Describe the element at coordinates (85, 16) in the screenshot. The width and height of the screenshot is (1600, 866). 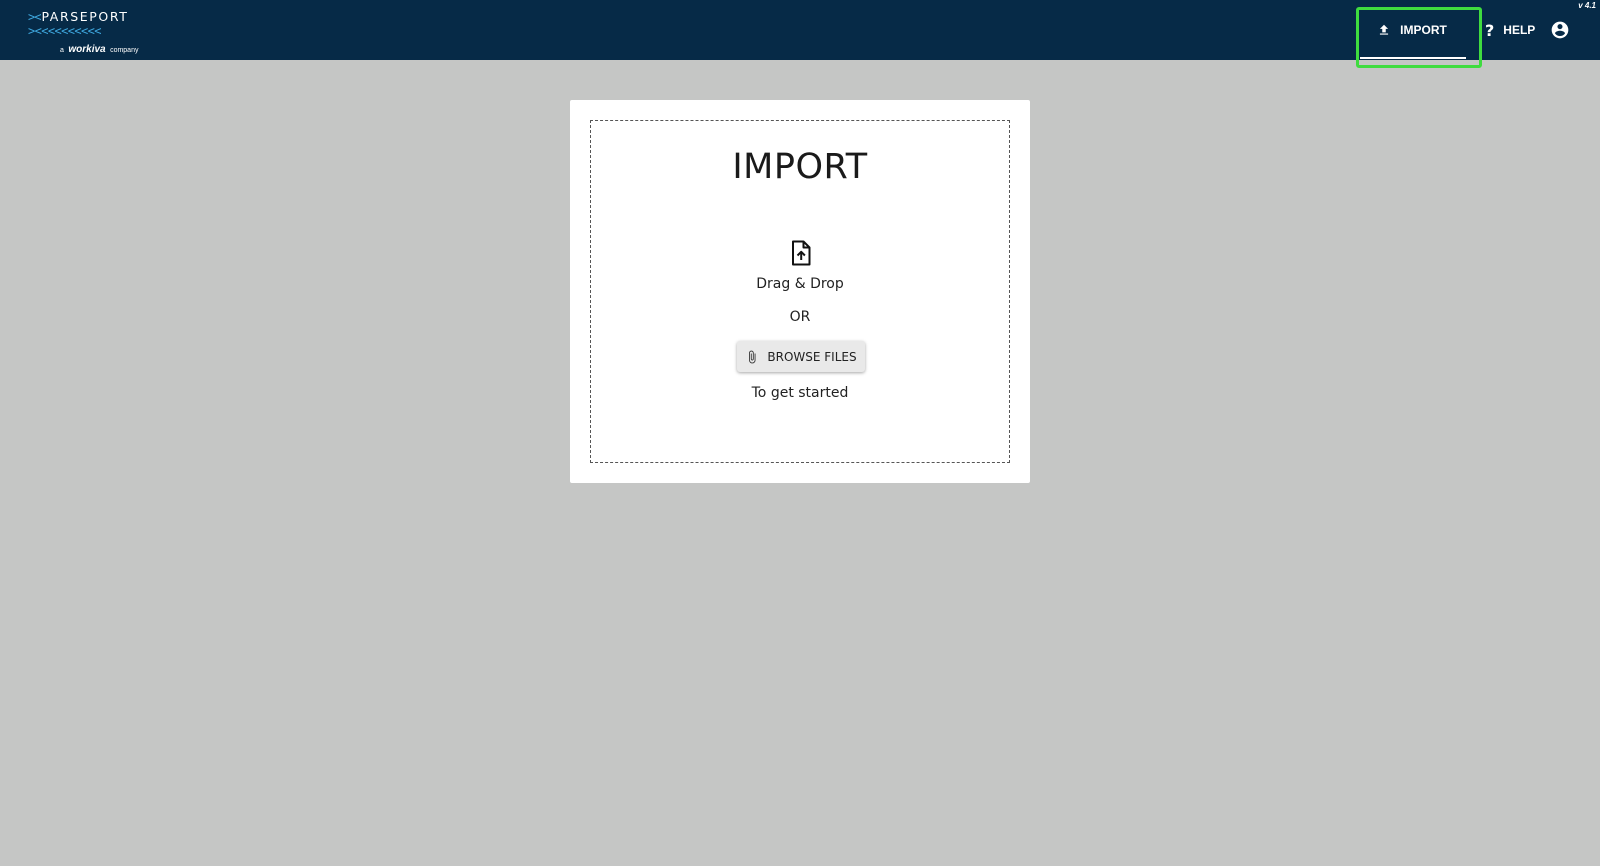
I see `logo-wordmark: PARSEPORT` at that location.